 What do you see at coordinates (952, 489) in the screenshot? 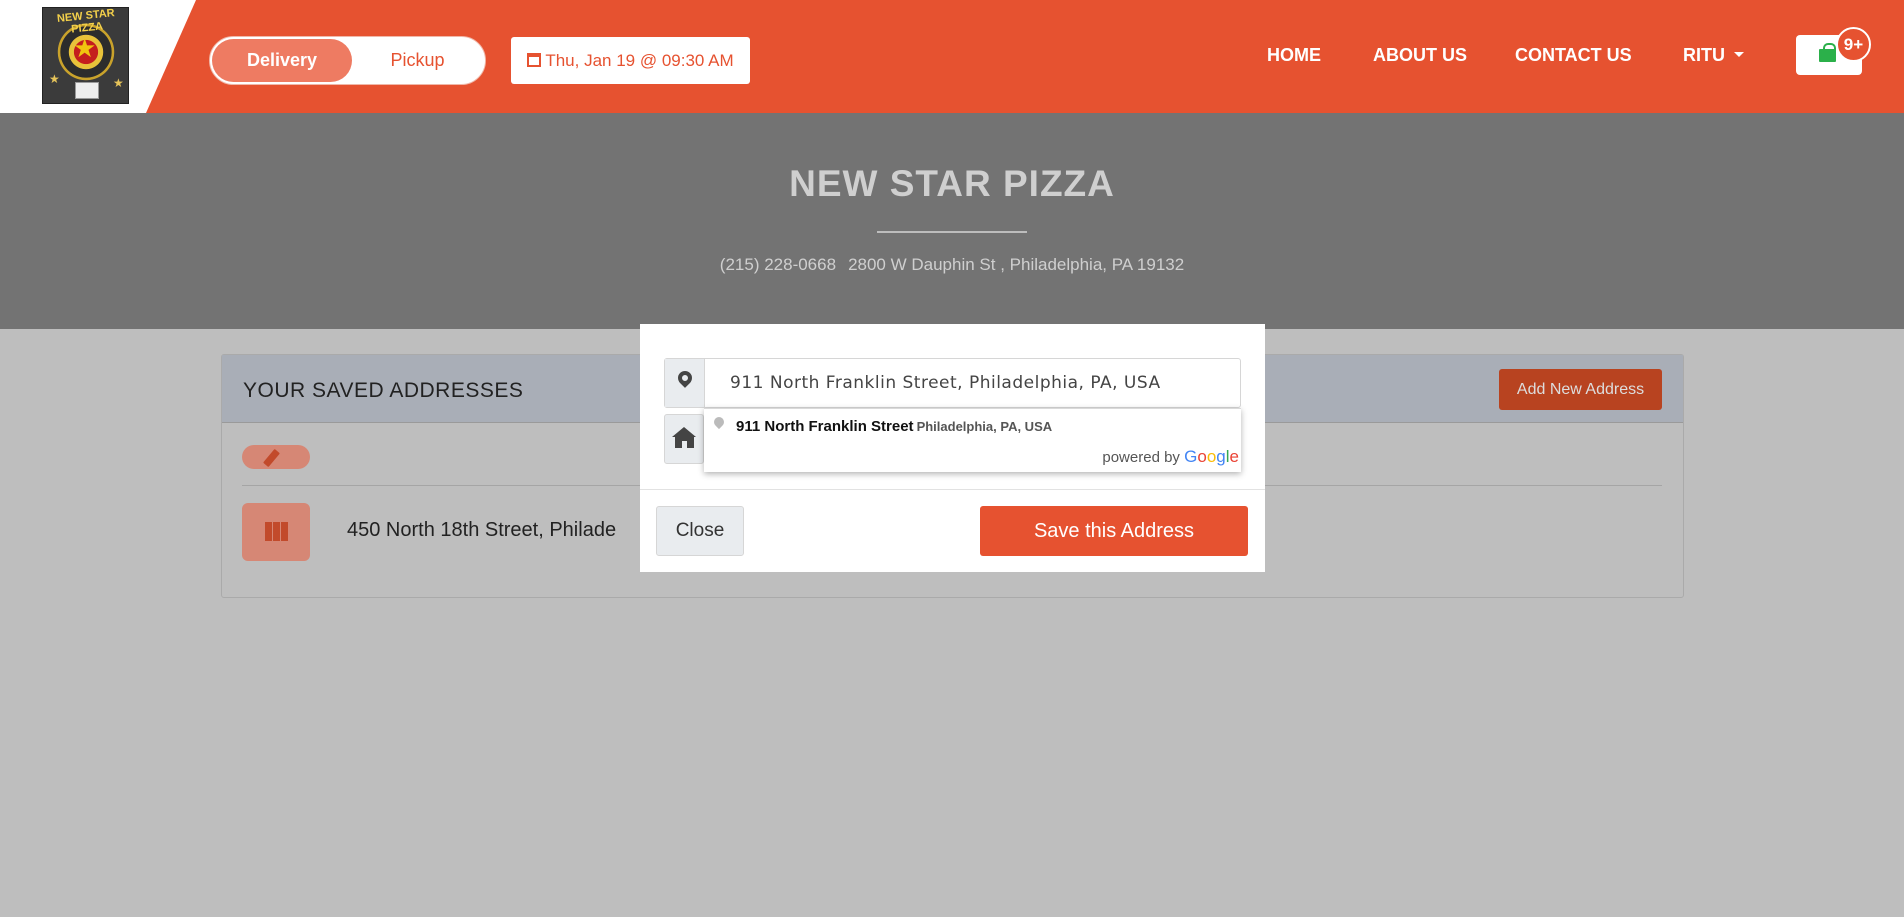
I see `modal-footer-divider` at bounding box center [952, 489].